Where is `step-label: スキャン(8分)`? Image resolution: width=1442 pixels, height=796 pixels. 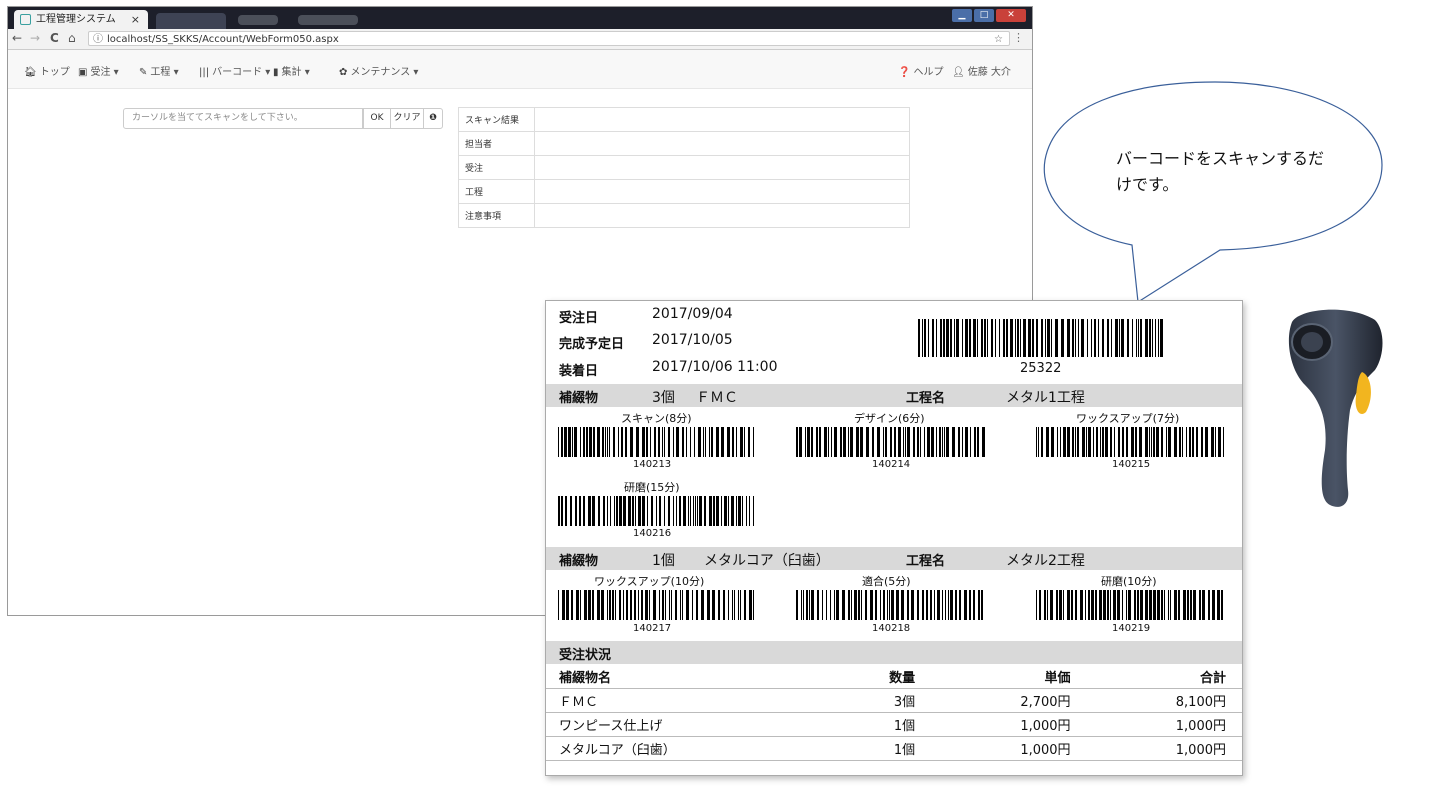 step-label: スキャン(8分) is located at coordinates (656, 418).